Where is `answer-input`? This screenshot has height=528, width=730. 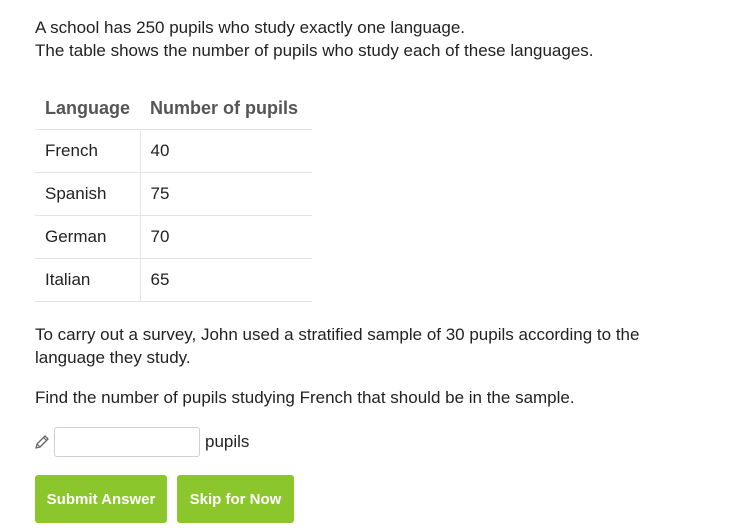
answer-input is located at coordinates (127, 442).